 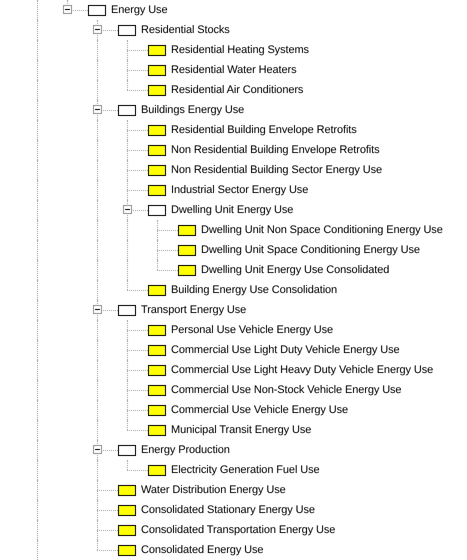 What do you see at coordinates (238, 530) in the screenshot?
I see `tree-item: Consolidated Transportation Energy Use` at bounding box center [238, 530].